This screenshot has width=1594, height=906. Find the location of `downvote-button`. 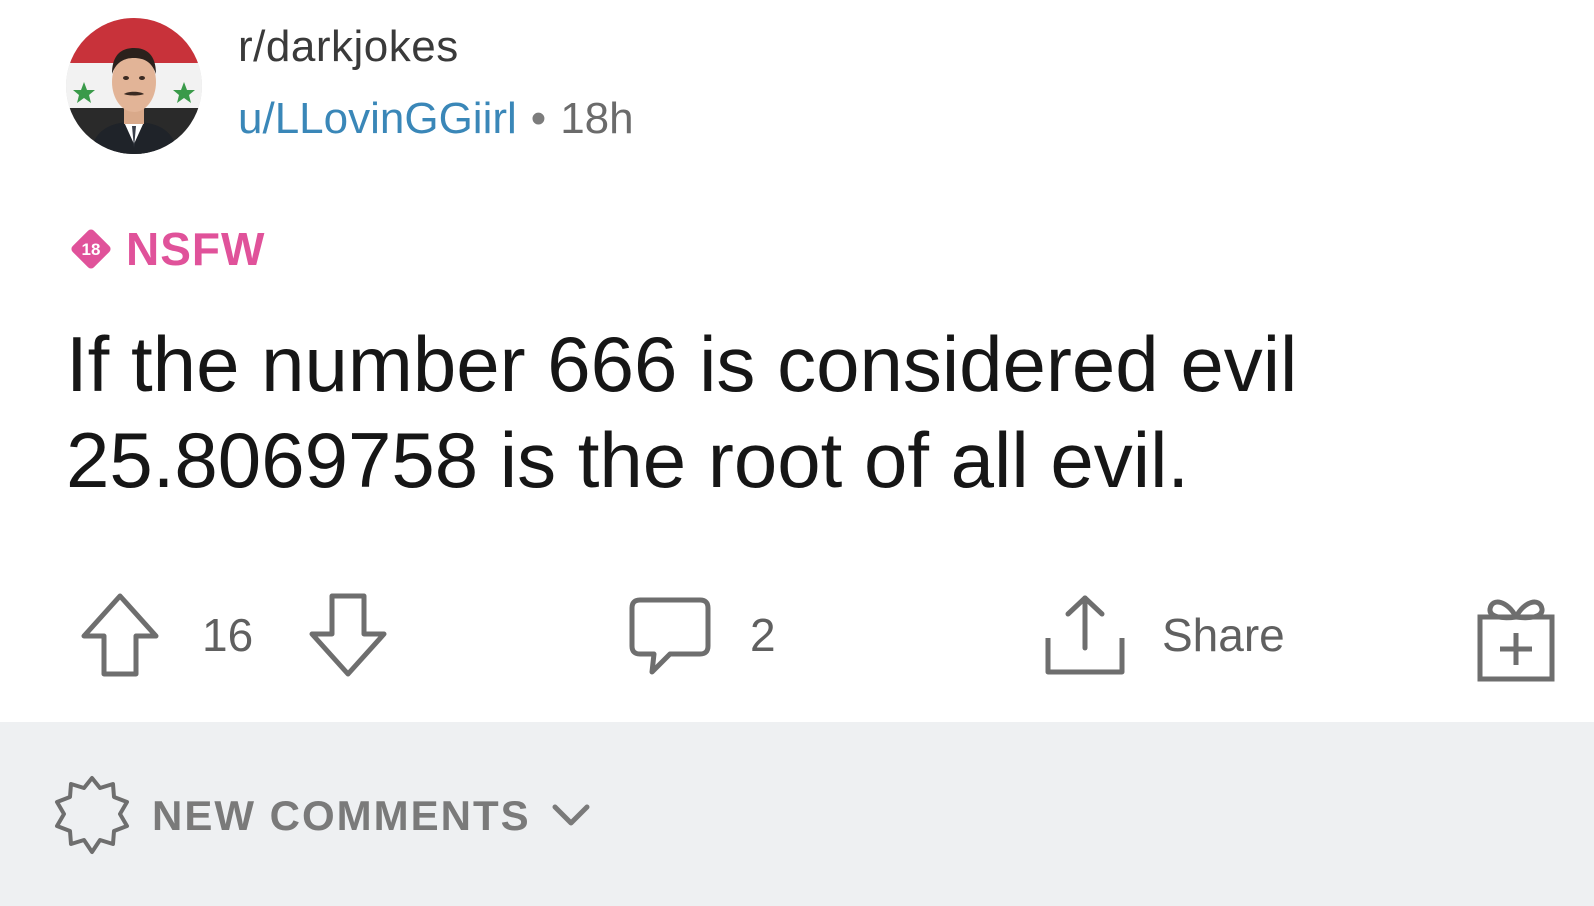

downvote-button is located at coordinates (348, 635).